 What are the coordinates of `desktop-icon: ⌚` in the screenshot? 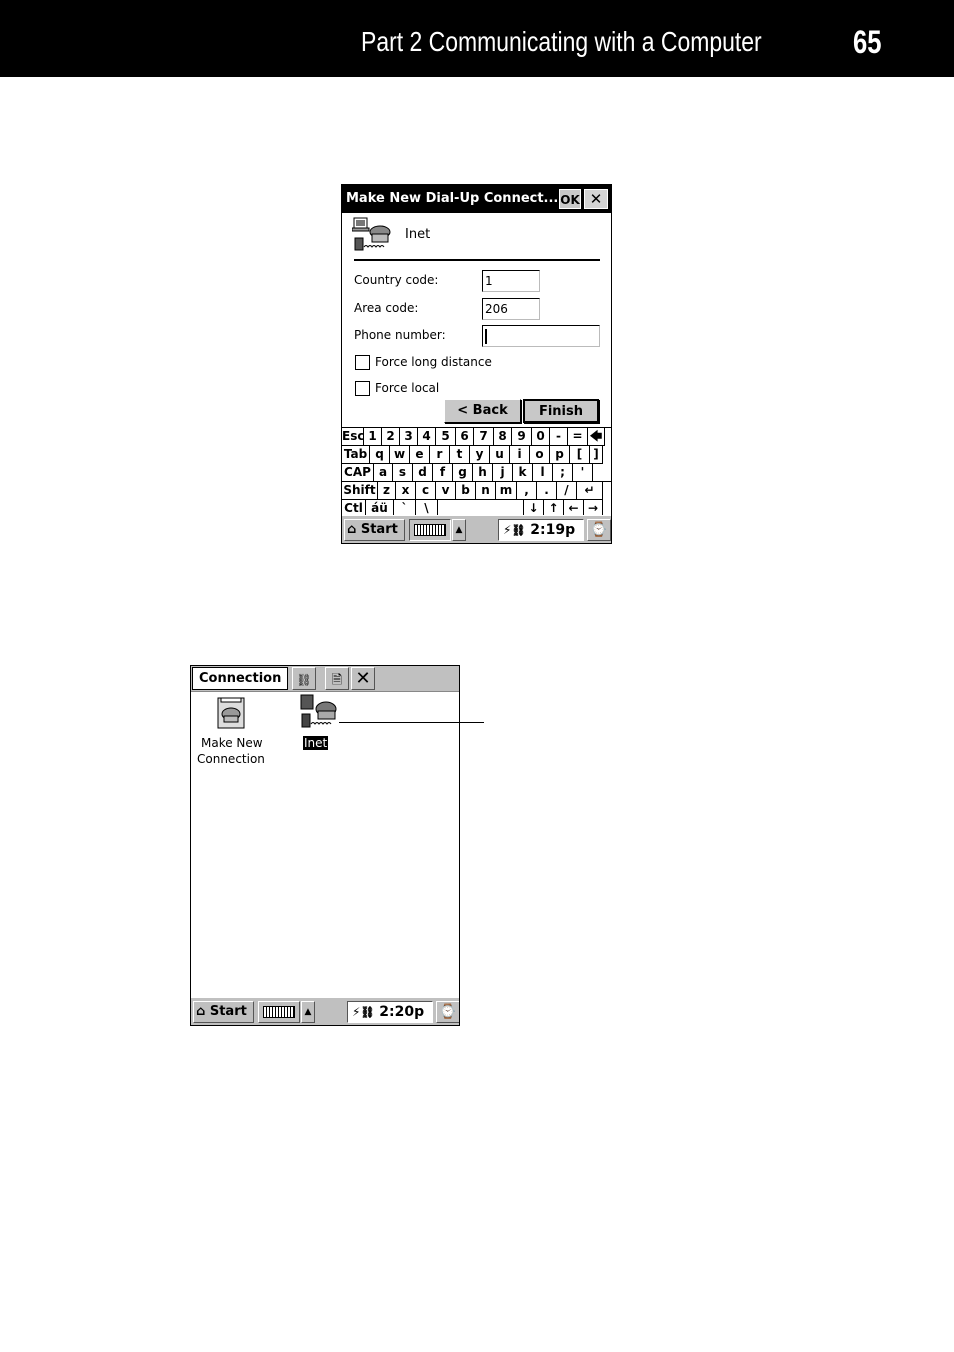 It's located at (448, 1012).